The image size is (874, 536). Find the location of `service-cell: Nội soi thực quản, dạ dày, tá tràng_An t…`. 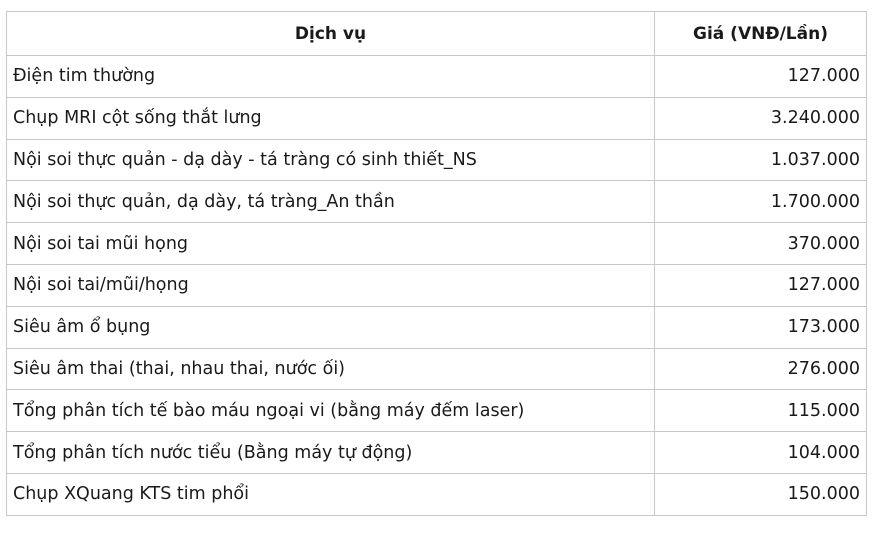

service-cell: Nội soi thực quản, dạ dày, tá tràng_An t… is located at coordinates (330, 202).